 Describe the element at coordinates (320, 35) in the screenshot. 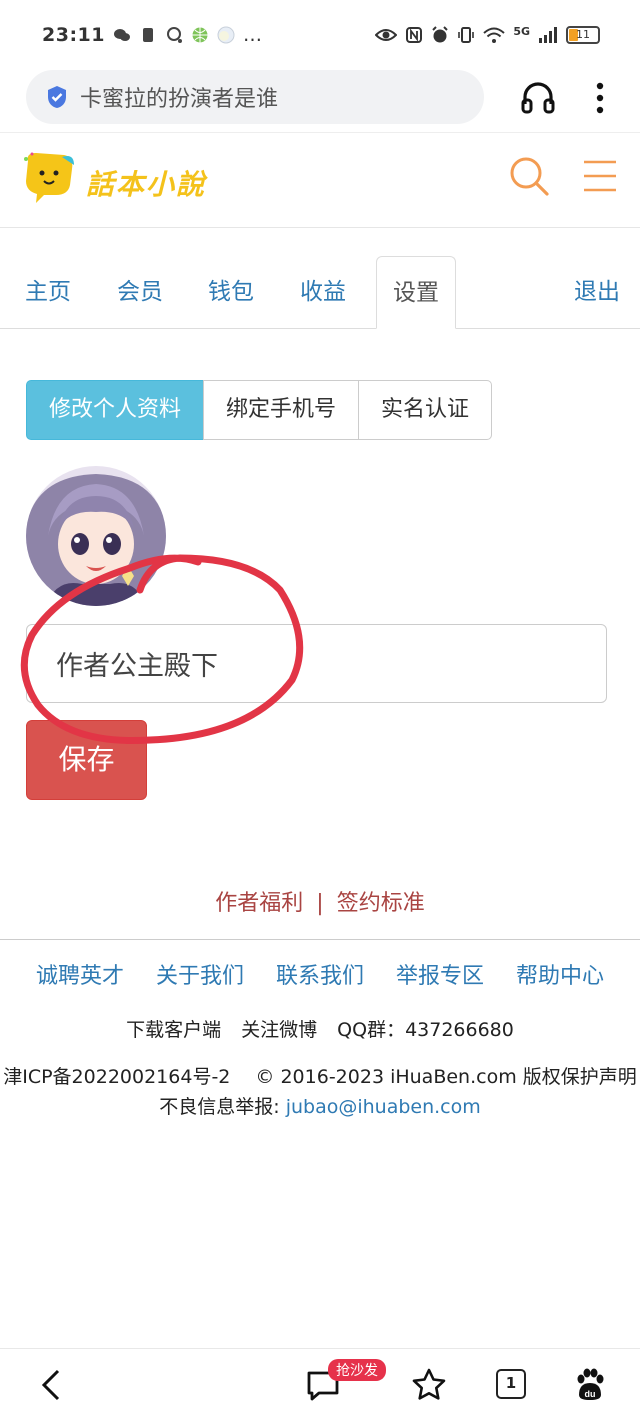

I see `status-bar: 23:11 … 5G 11` at that location.